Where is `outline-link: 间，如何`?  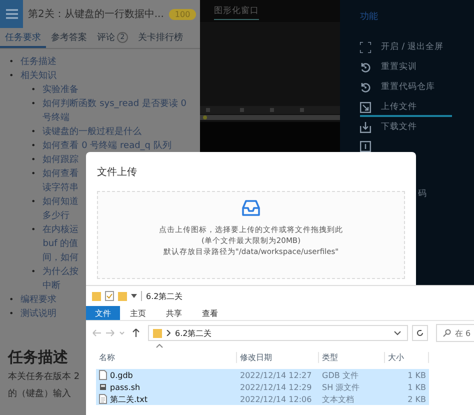
outline-link: 间，如何 is located at coordinates (60, 258).